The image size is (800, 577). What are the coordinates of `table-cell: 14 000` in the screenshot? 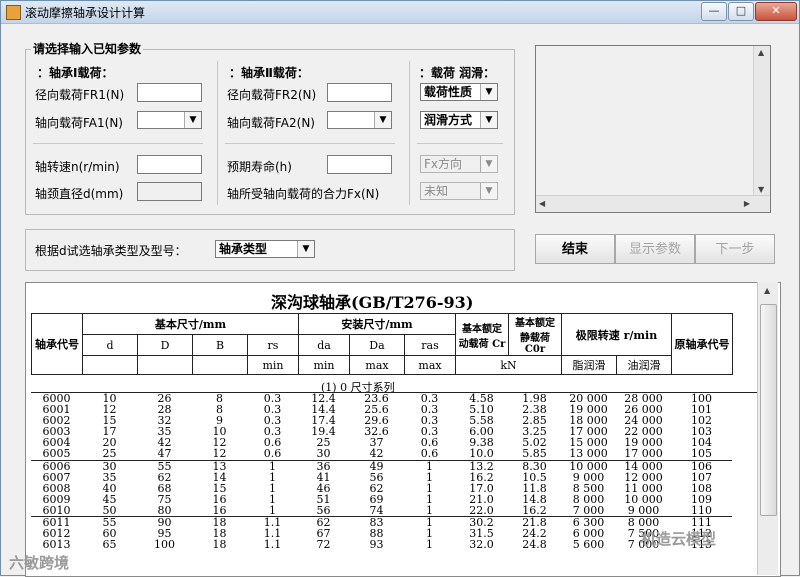 It's located at (643, 466).